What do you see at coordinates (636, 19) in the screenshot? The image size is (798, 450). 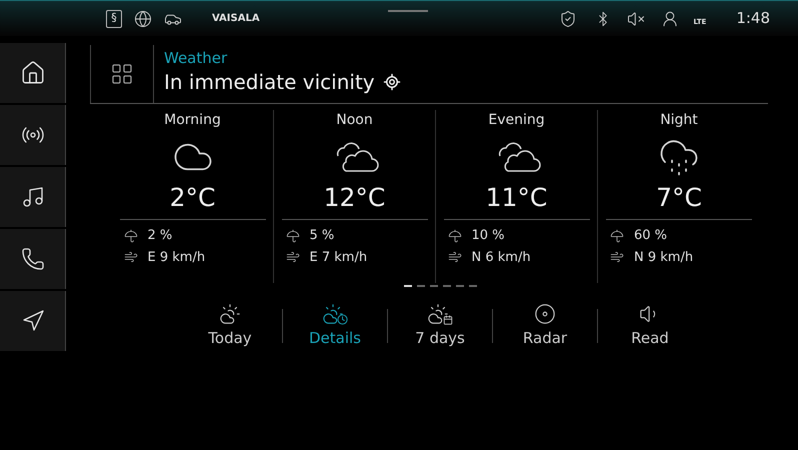 I see `mute-icon` at bounding box center [636, 19].